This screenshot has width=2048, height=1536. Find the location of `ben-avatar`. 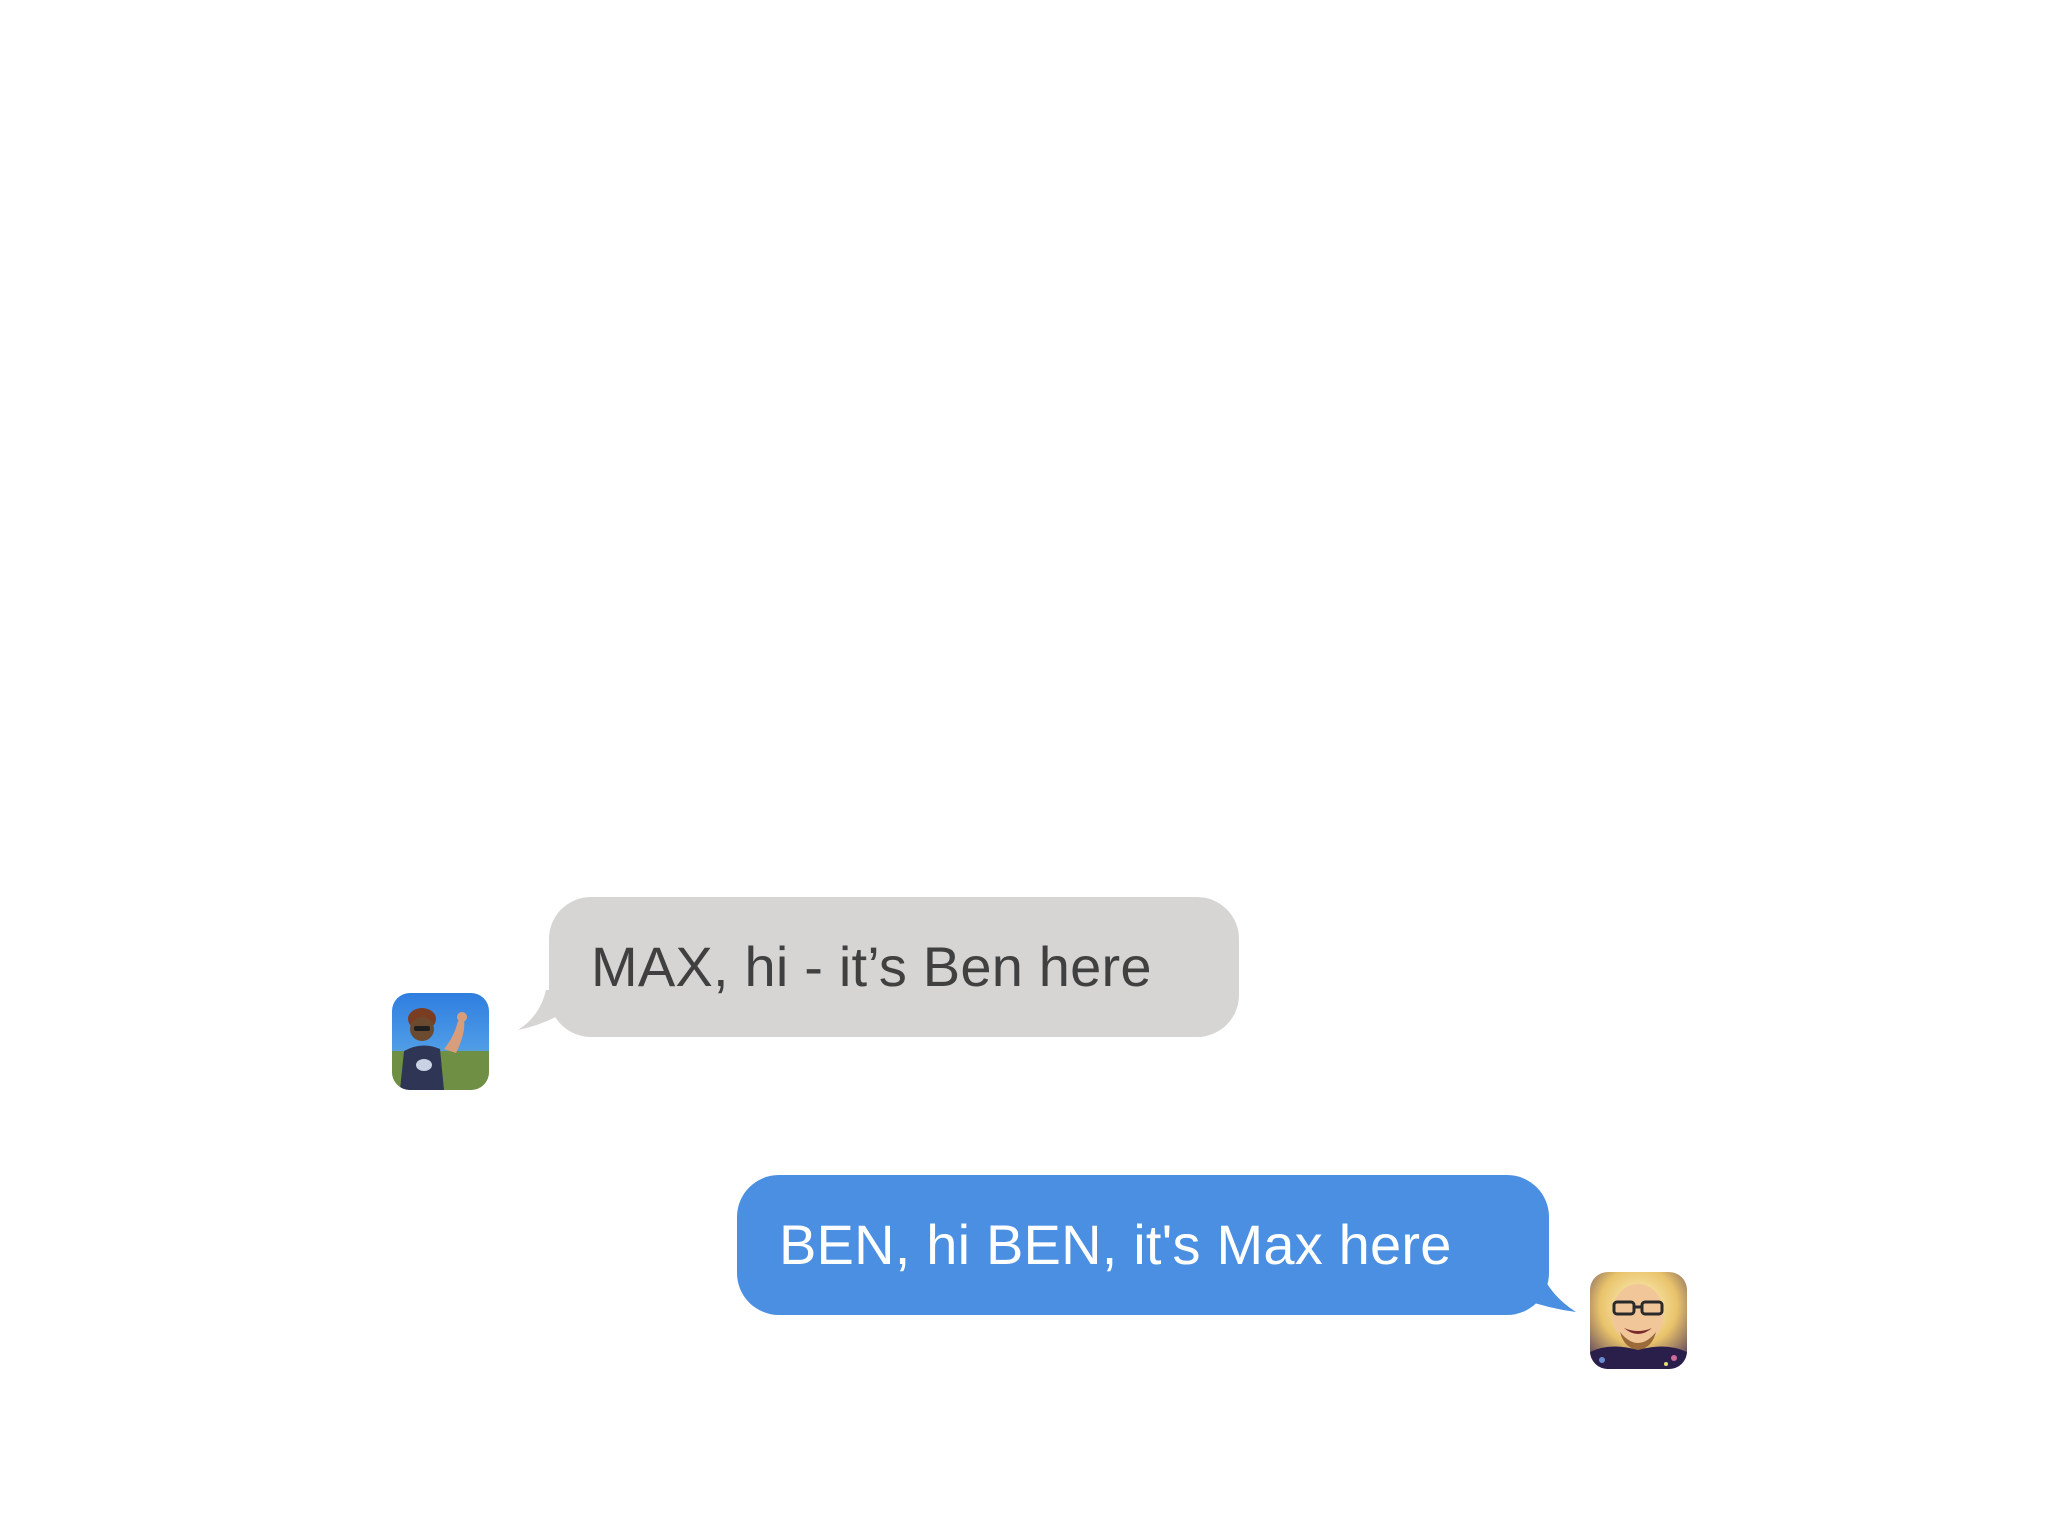

ben-avatar is located at coordinates (440, 1041).